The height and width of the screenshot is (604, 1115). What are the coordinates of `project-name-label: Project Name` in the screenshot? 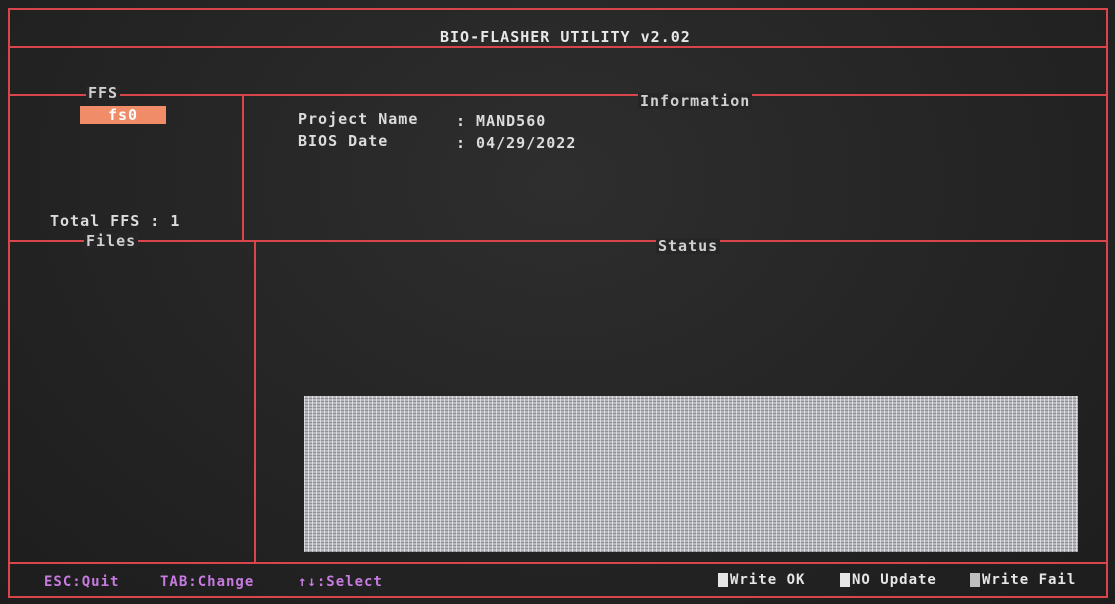 It's located at (358, 119).